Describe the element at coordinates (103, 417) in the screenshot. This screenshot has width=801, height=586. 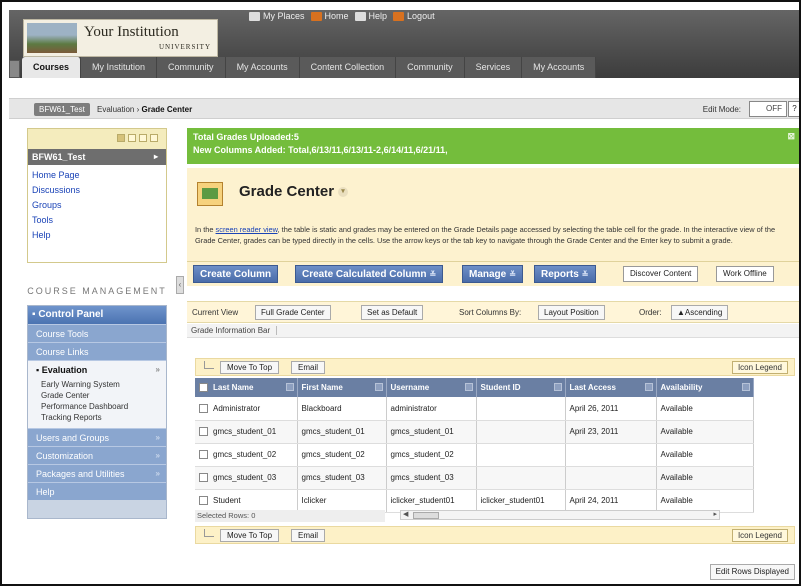
I see `cp-sub-tracking-reports: Tracking Reports` at that location.